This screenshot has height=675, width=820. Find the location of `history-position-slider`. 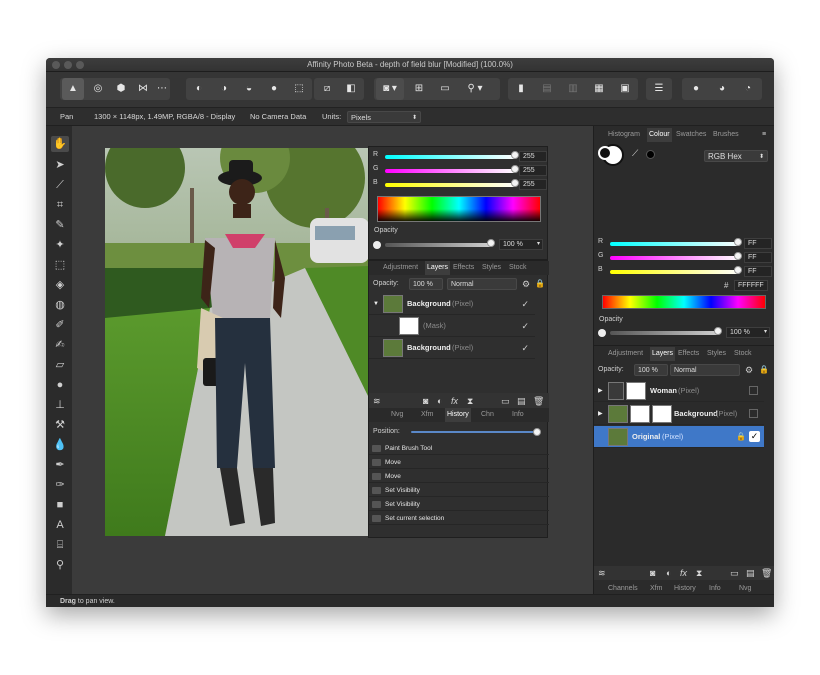

history-position-slider is located at coordinates (473, 432).